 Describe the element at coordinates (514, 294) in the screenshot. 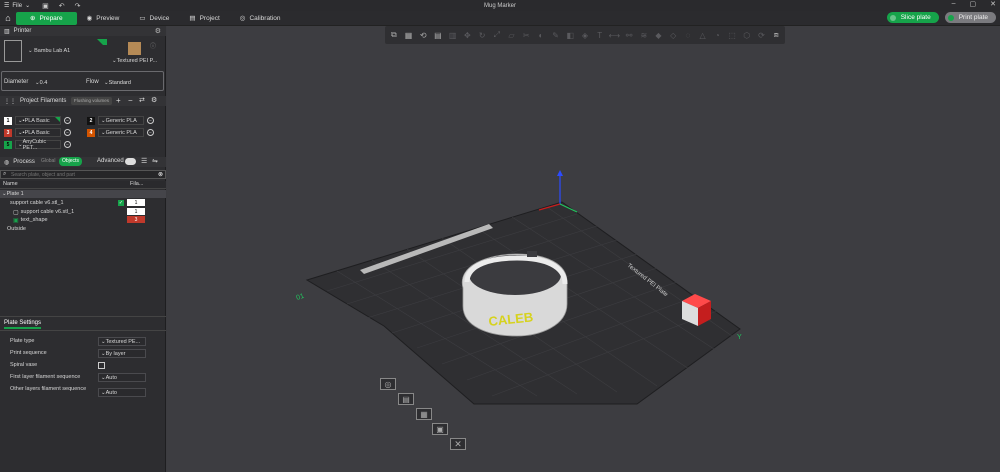

I see `cuff-model: CALEB` at that location.